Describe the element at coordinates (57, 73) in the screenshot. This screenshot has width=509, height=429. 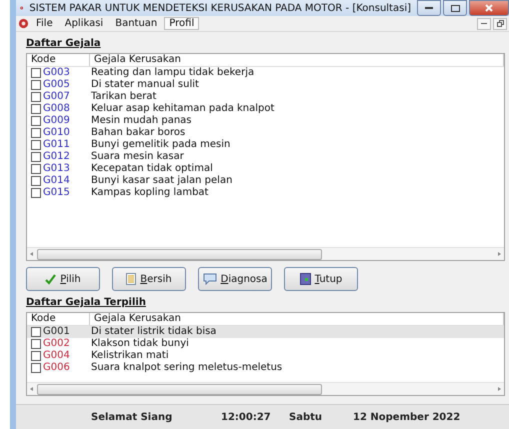
I see `code-cell-text: G003` at that location.